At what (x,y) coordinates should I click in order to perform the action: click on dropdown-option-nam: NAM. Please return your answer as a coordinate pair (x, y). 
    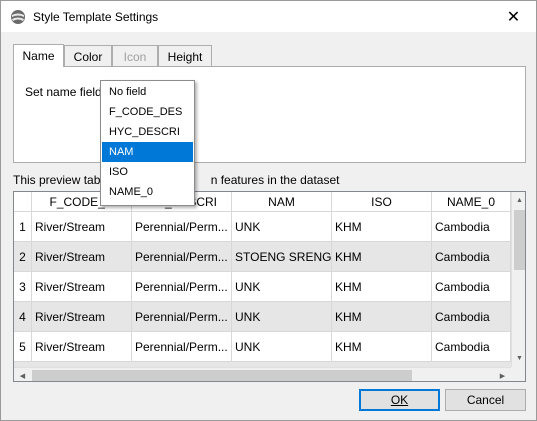
    Looking at the image, I should click on (147, 152).